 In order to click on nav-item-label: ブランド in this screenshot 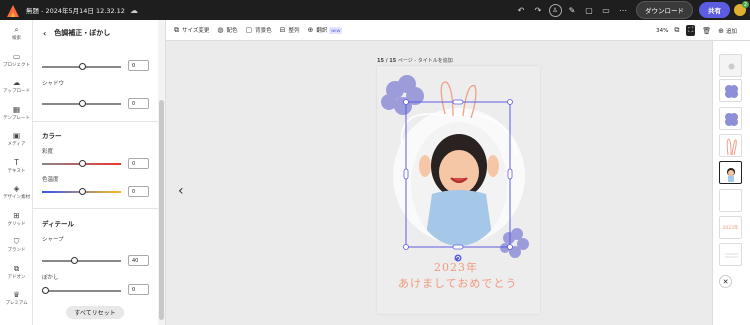, I will do `click(16, 251)`.